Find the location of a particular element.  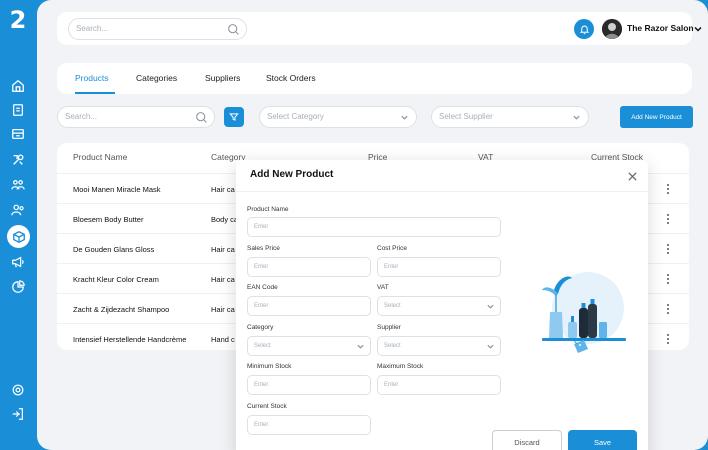

product-name-field: Enter is located at coordinates (374, 227).